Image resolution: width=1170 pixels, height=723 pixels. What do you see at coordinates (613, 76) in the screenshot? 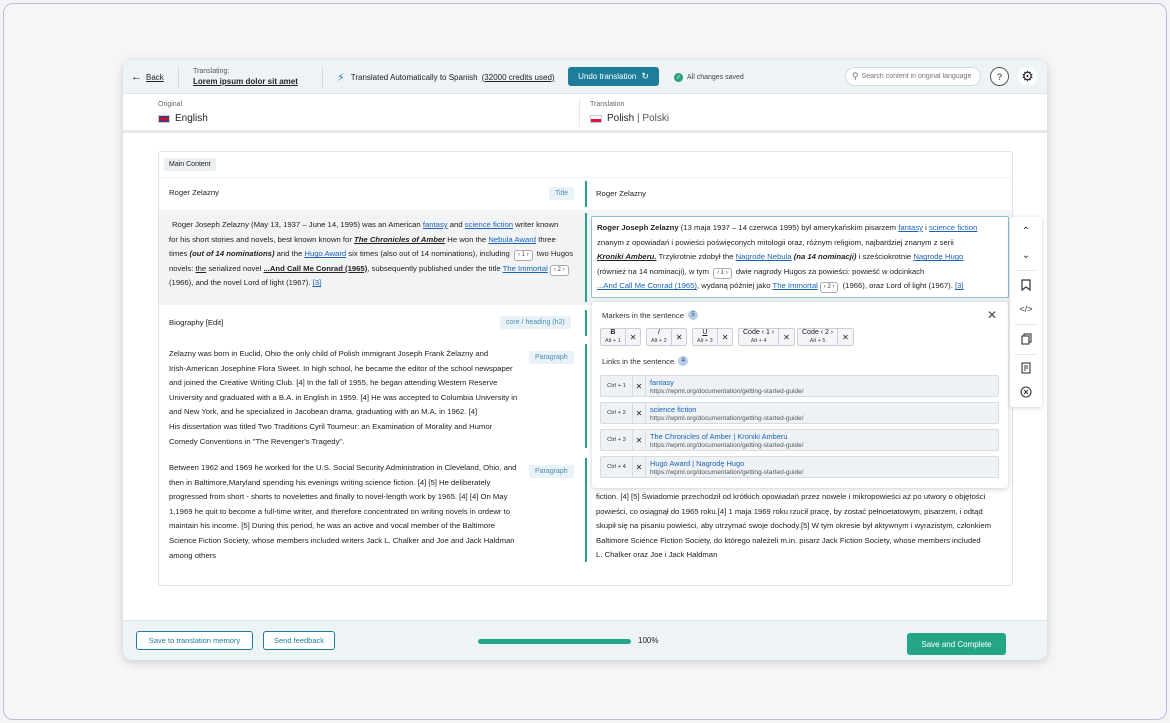
I see `undo-translation-button: Undo translation ↻` at bounding box center [613, 76].